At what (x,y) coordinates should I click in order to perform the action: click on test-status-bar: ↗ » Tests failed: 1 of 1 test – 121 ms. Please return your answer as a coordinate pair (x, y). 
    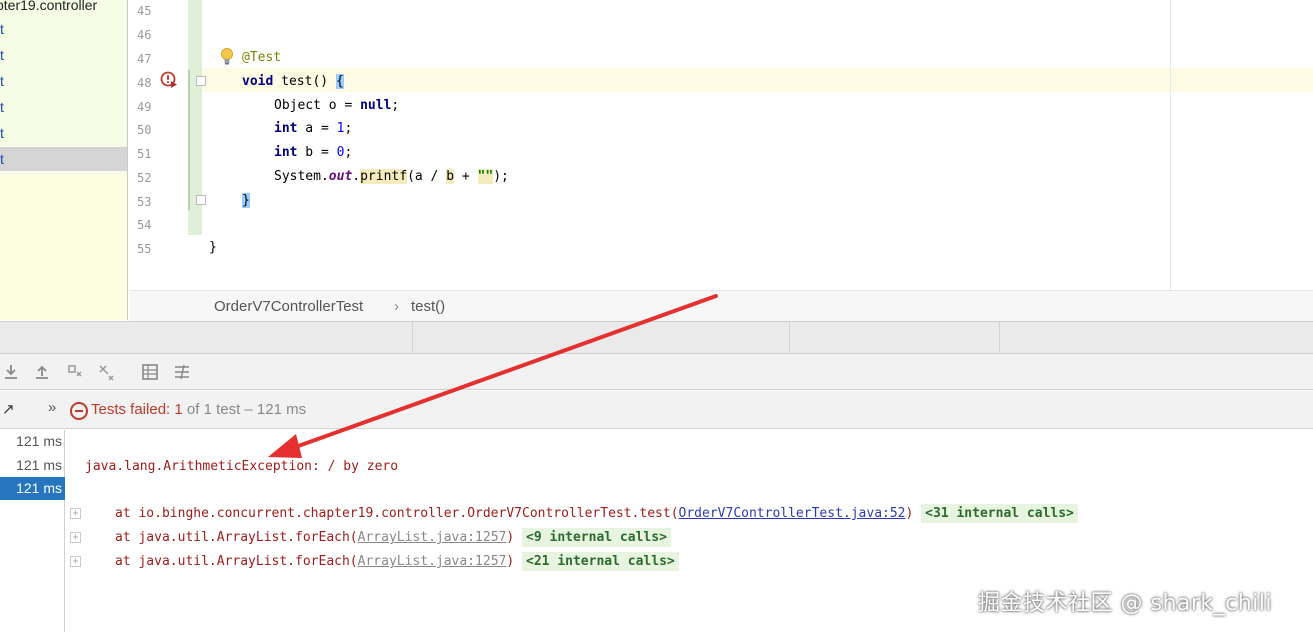
    Looking at the image, I should click on (656, 410).